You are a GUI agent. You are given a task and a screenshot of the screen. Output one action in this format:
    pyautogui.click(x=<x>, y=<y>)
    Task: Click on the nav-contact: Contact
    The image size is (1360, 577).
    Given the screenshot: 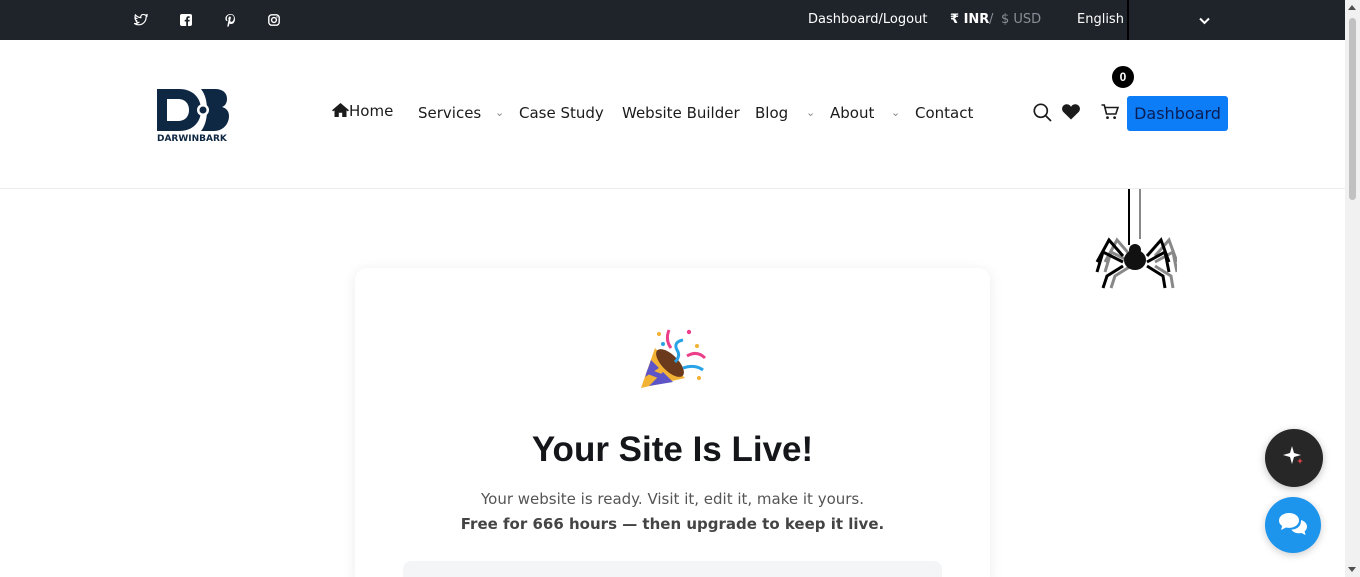 What is the action you would take?
    pyautogui.click(x=944, y=113)
    